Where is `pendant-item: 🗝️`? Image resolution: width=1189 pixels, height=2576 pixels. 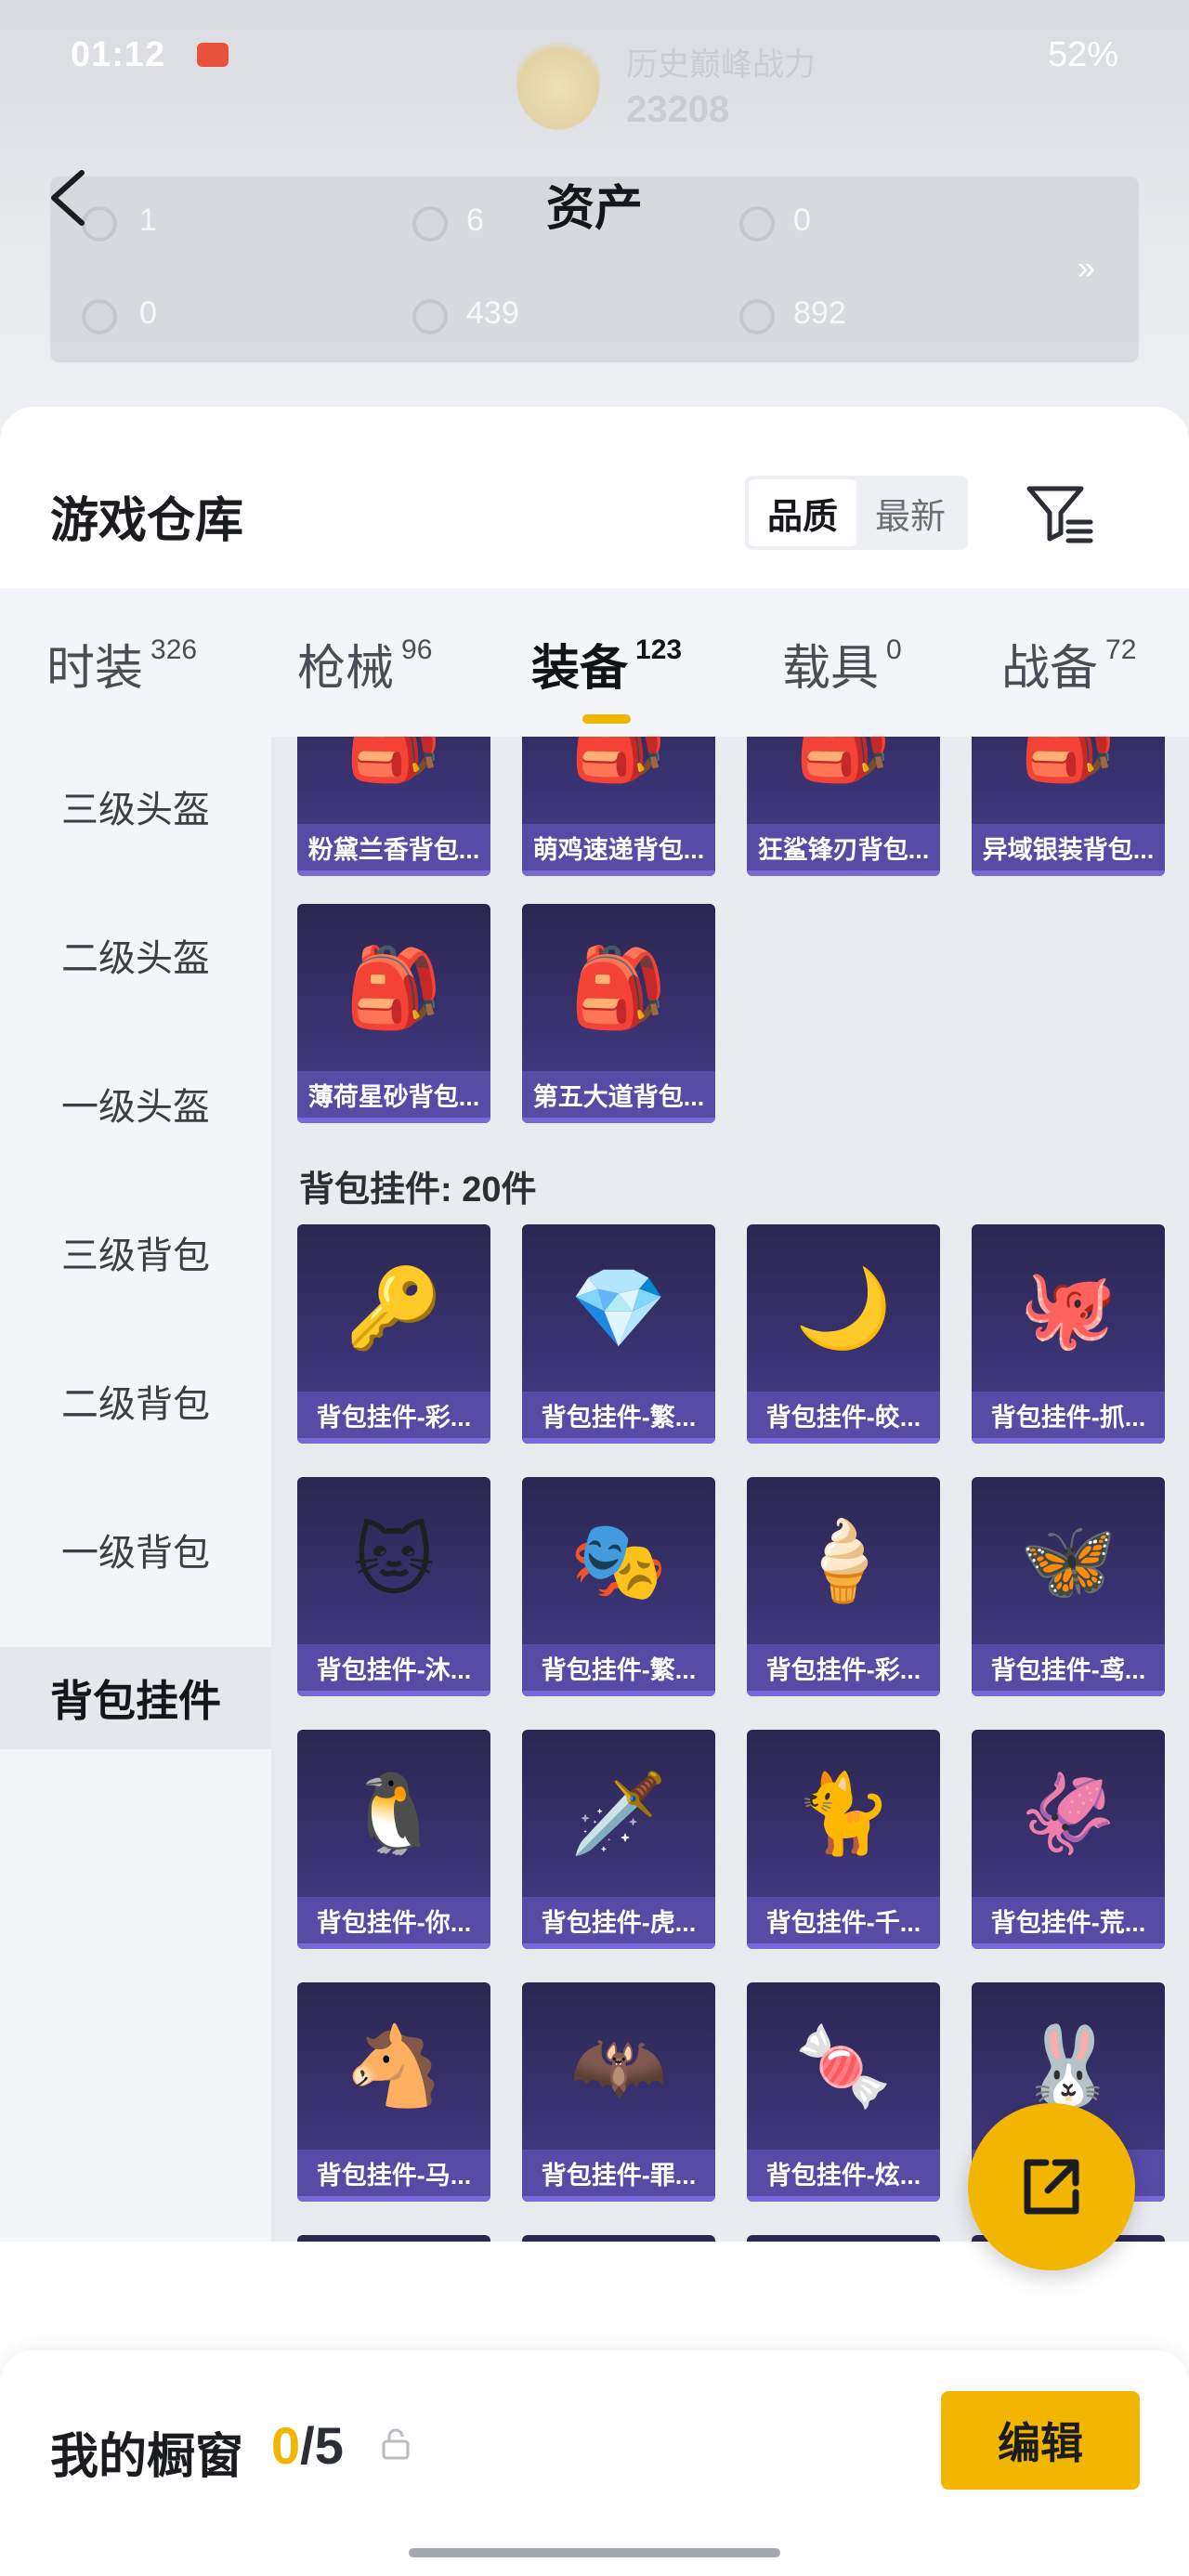 pendant-item: 🗝️ is located at coordinates (393, 2239).